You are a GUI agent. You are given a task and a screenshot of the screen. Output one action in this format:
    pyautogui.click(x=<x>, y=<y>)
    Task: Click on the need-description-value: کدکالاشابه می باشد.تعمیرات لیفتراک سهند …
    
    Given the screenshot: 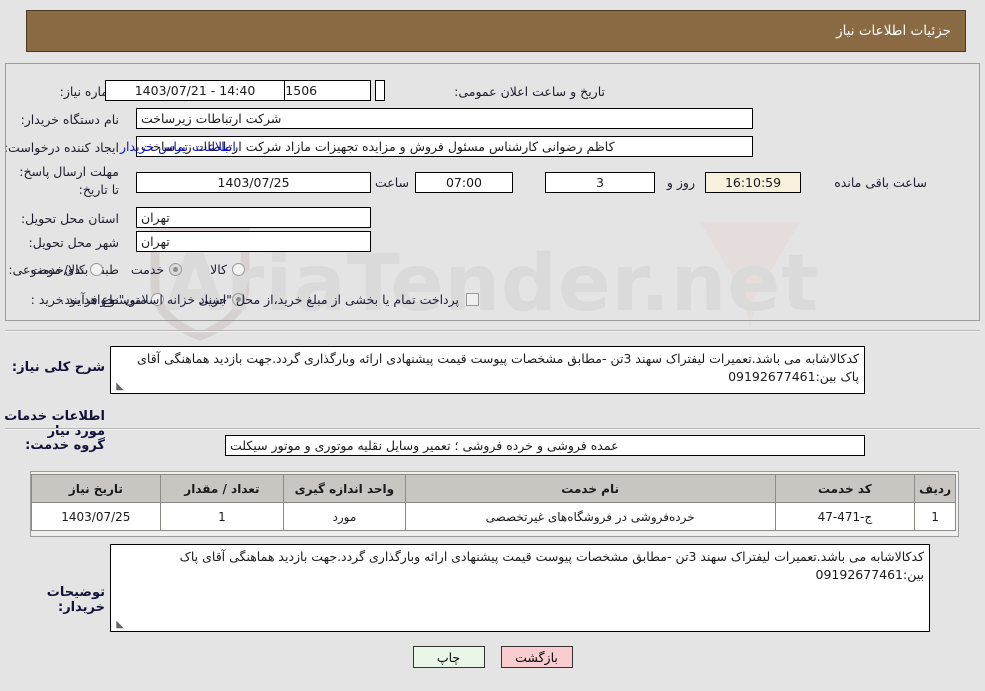 What is the action you would take?
    pyautogui.click(x=498, y=368)
    